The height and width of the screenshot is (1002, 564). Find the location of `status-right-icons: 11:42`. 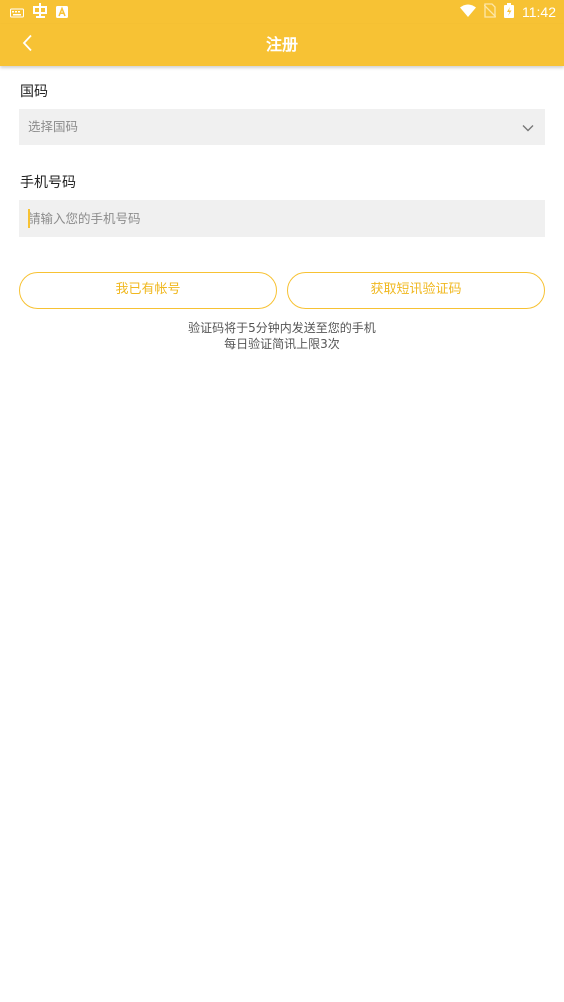

status-right-icons: 11:42 is located at coordinates (508, 12).